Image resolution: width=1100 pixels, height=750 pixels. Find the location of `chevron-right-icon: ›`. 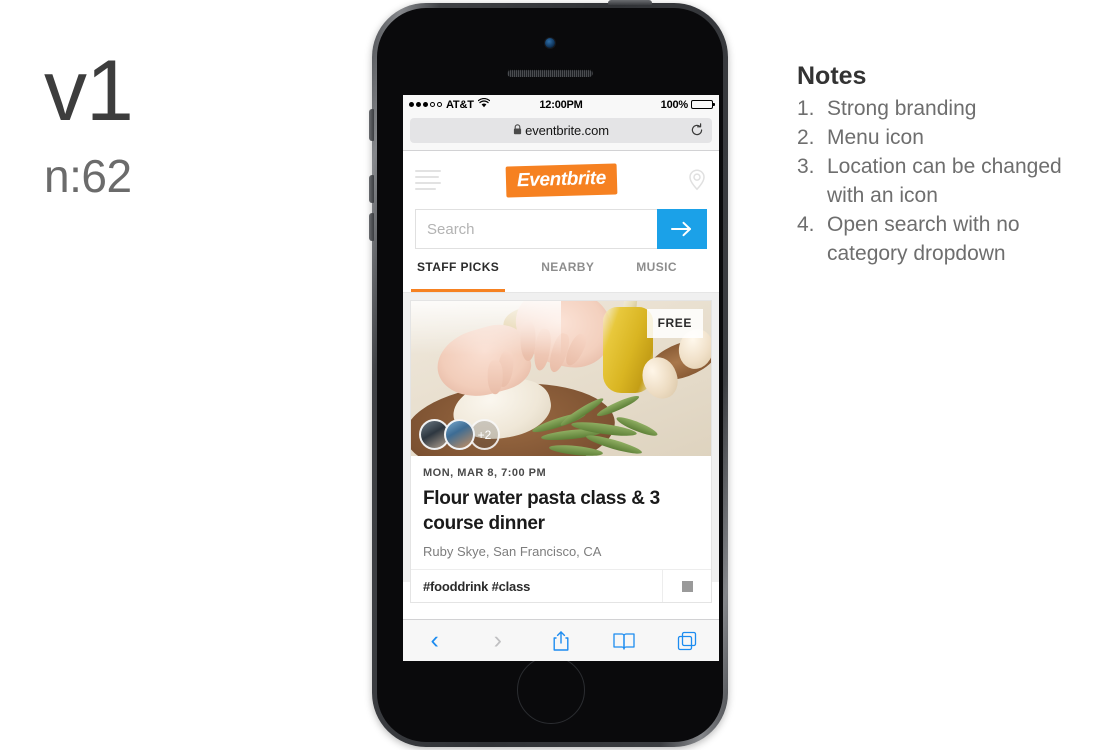

chevron-right-icon: › is located at coordinates (497, 640).